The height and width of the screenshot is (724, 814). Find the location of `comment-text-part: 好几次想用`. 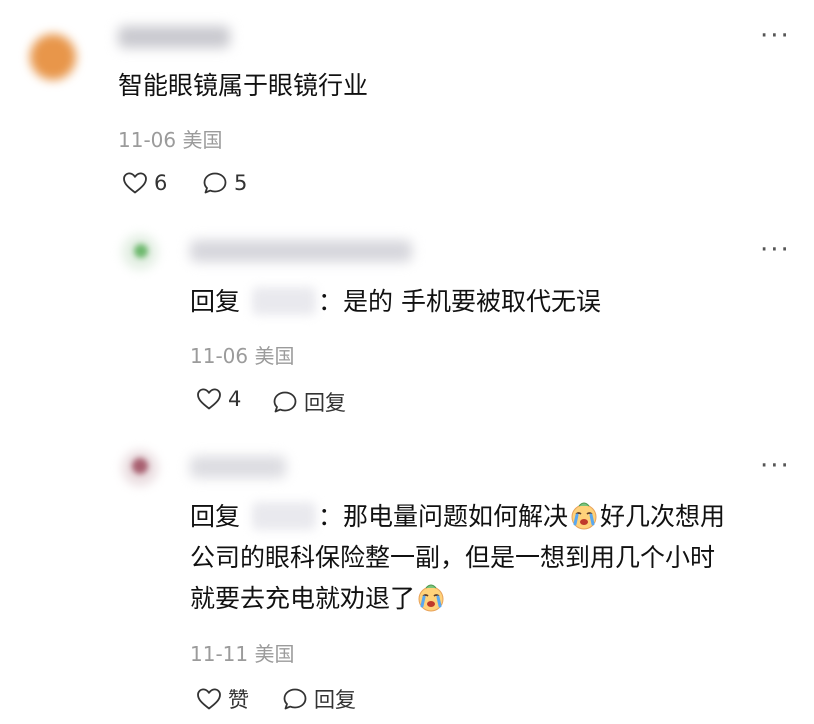

comment-text-part: 好几次想用 is located at coordinates (663, 516).